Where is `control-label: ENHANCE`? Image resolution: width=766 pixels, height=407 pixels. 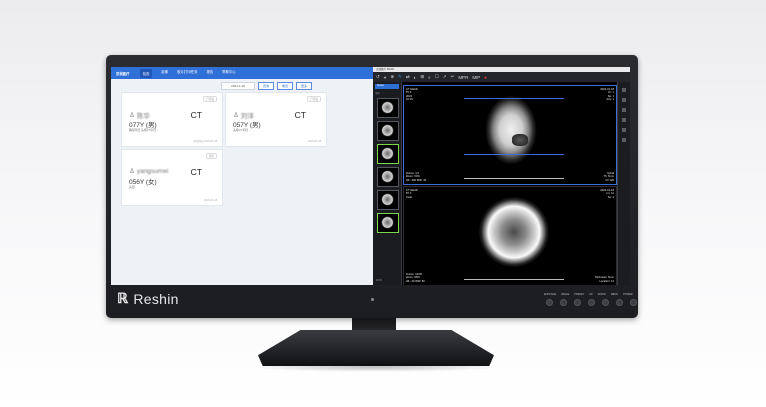 control-label: ENHANCE is located at coordinates (550, 294).